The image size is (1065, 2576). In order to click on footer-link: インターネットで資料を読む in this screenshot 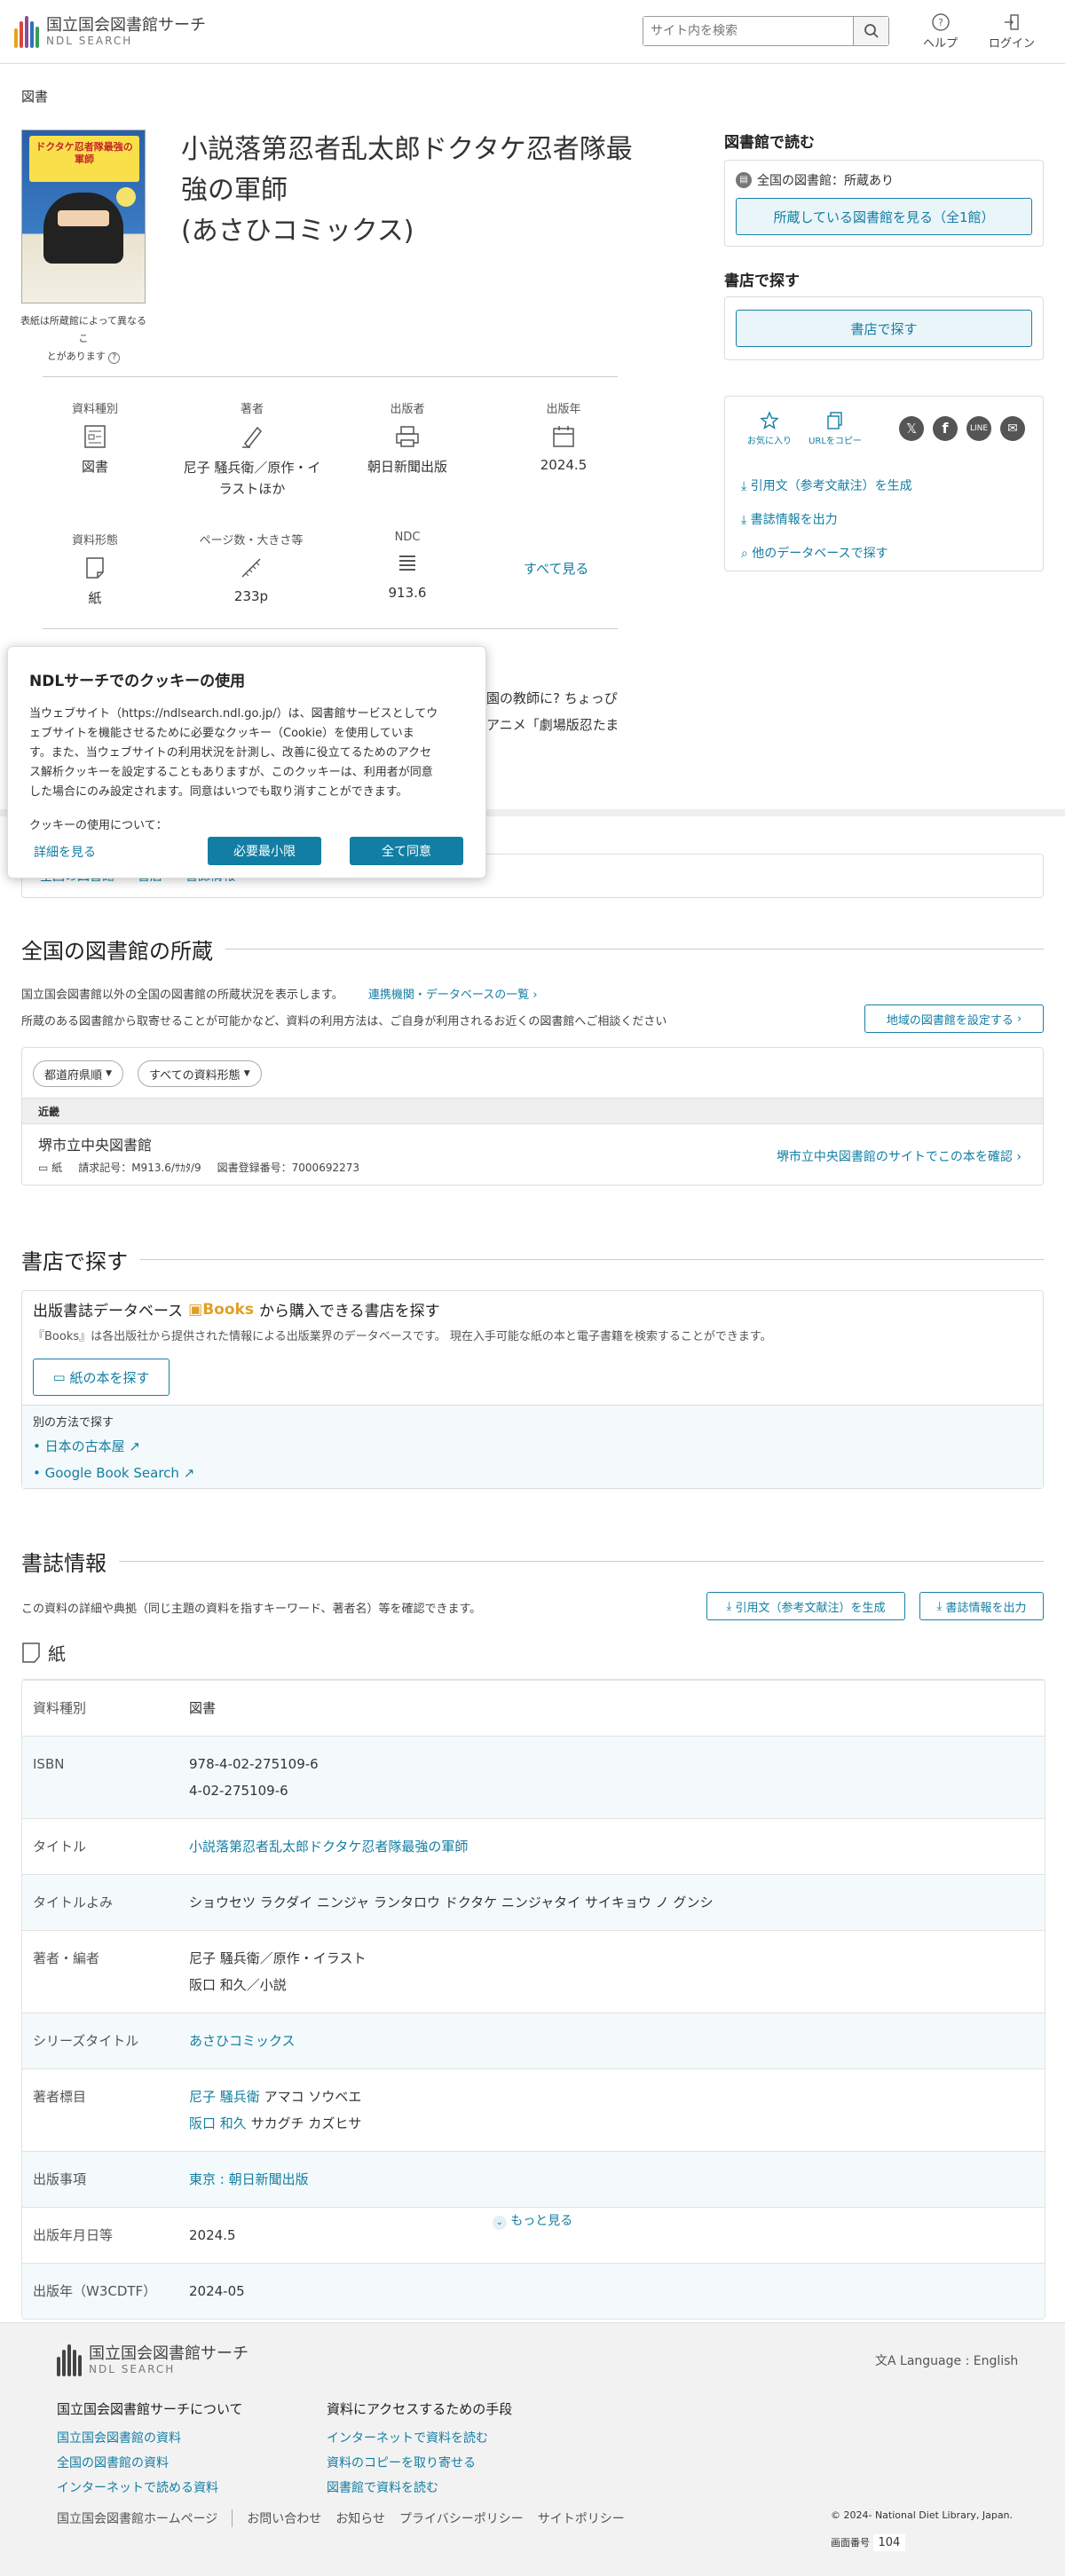, I will do `click(419, 2438)`.